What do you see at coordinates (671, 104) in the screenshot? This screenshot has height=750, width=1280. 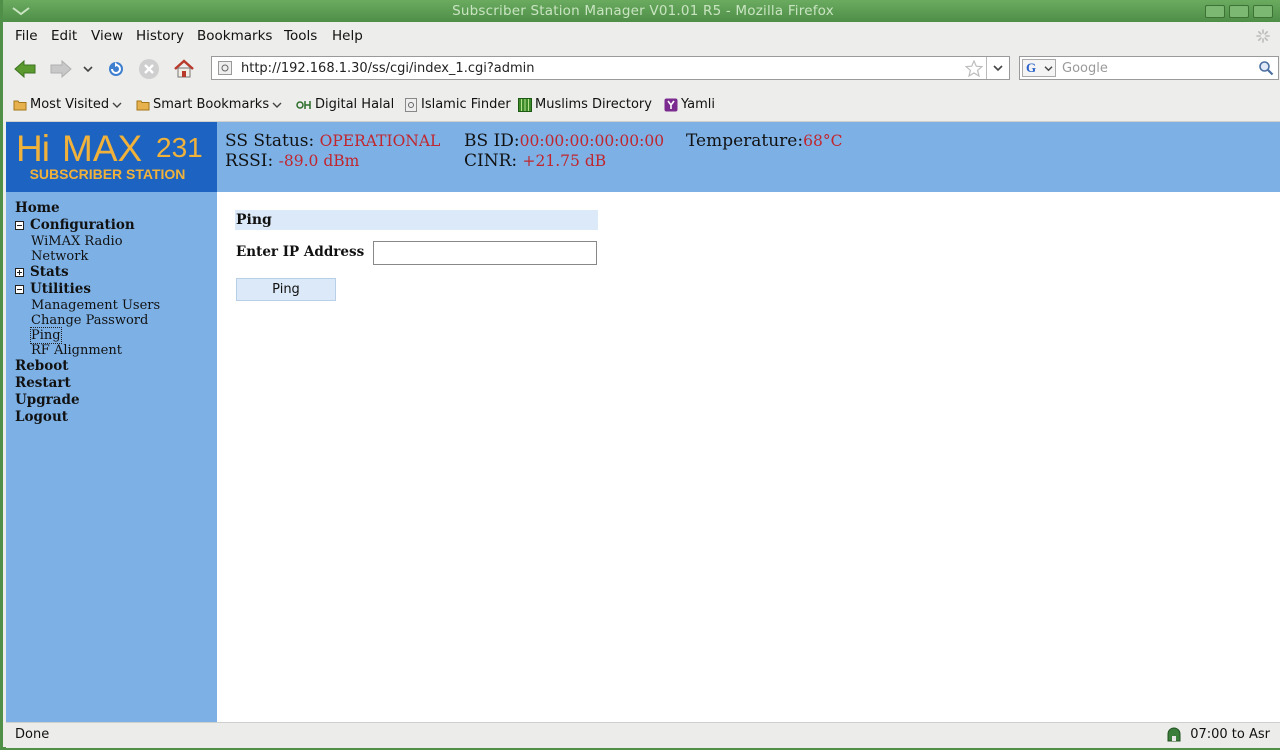 I see `yamli-icon` at bounding box center [671, 104].